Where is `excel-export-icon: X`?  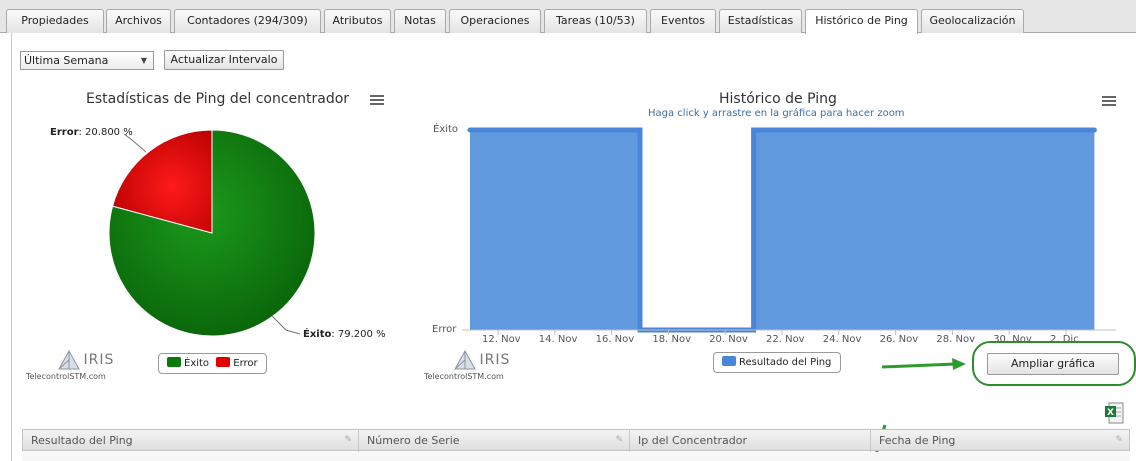
excel-export-icon: X is located at coordinates (1114, 413).